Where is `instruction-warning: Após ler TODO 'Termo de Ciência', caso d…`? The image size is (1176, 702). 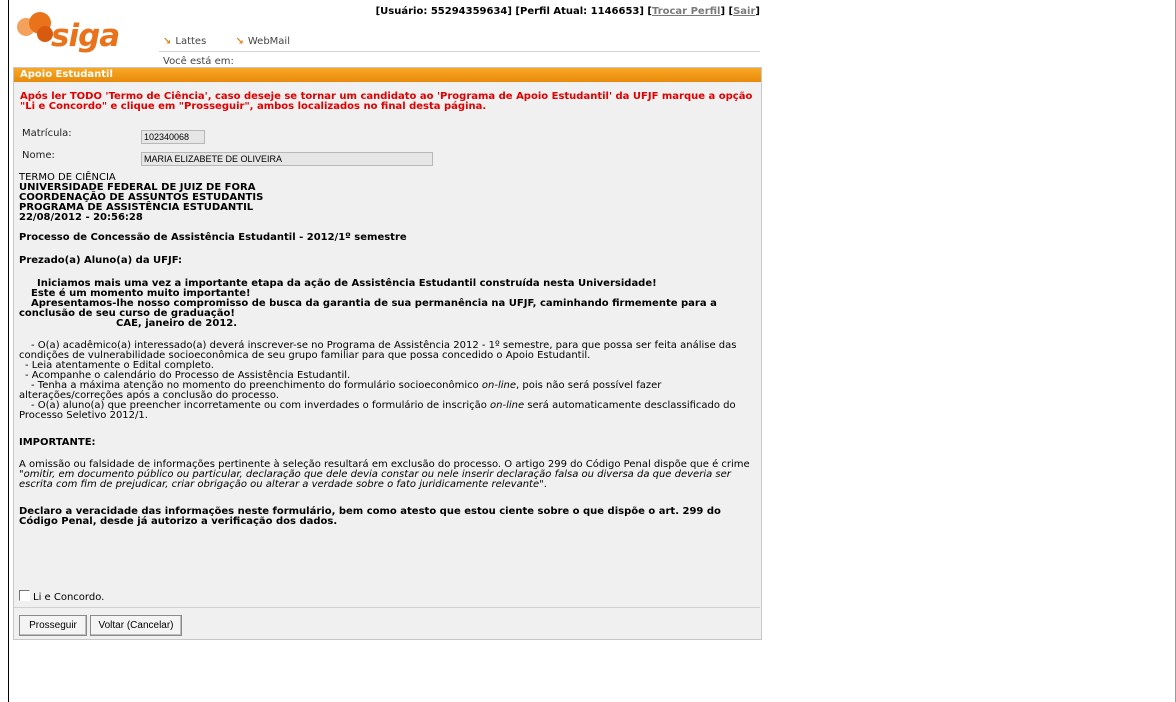 instruction-warning: Após ler TODO 'Termo de Ciência', caso d… is located at coordinates (386, 101).